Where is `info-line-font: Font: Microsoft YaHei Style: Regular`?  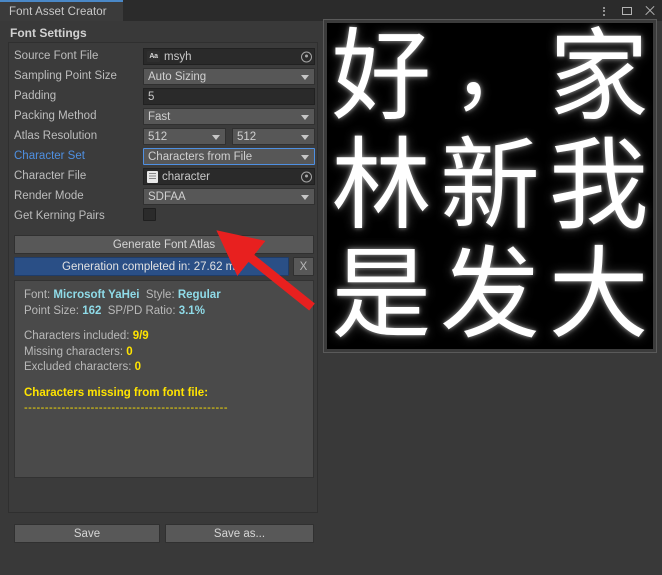 info-line-font: Font: Microsoft YaHei Style: Regular is located at coordinates (164, 296).